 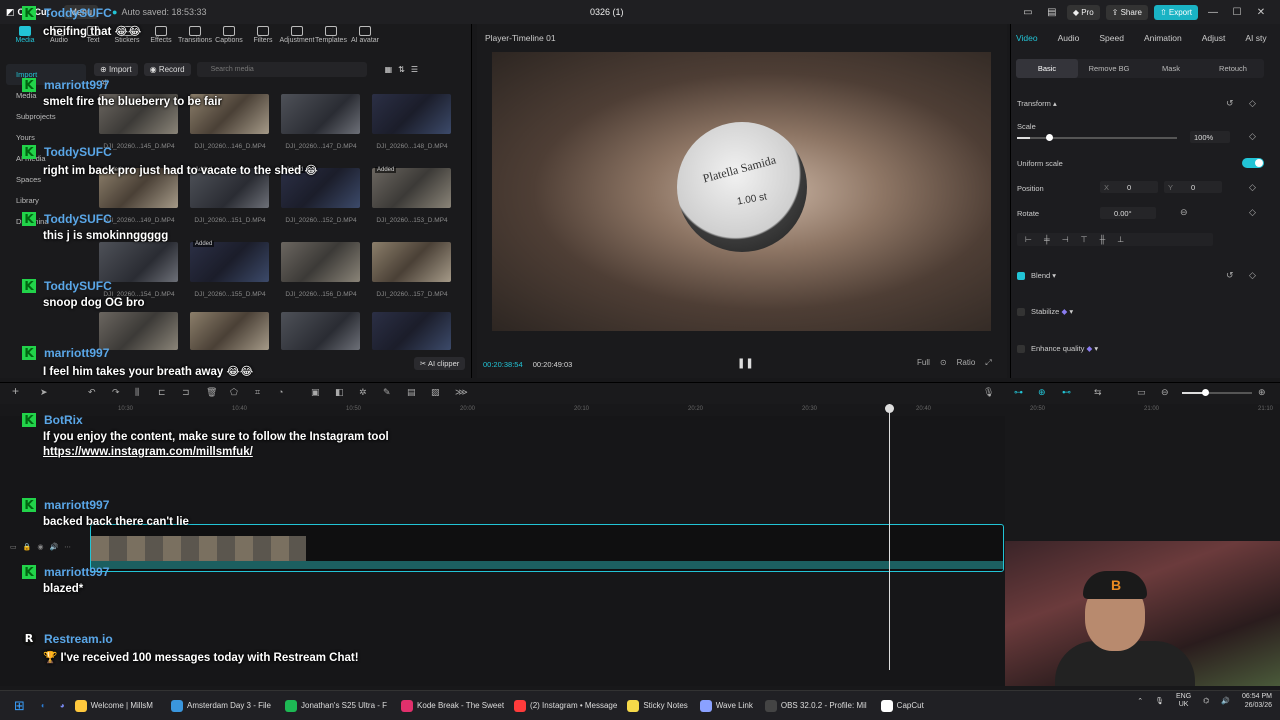 I want to click on sidenav-item-media: Media, so click(x=46, y=95).